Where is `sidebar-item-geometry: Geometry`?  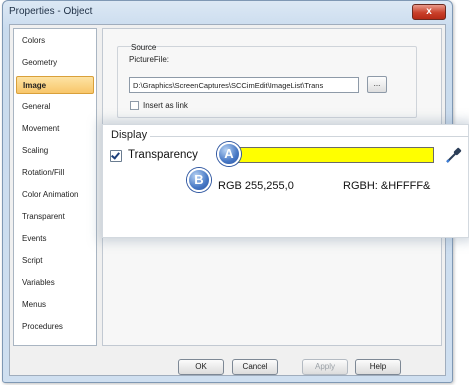
sidebar-item-geometry: Geometry is located at coordinates (55, 63).